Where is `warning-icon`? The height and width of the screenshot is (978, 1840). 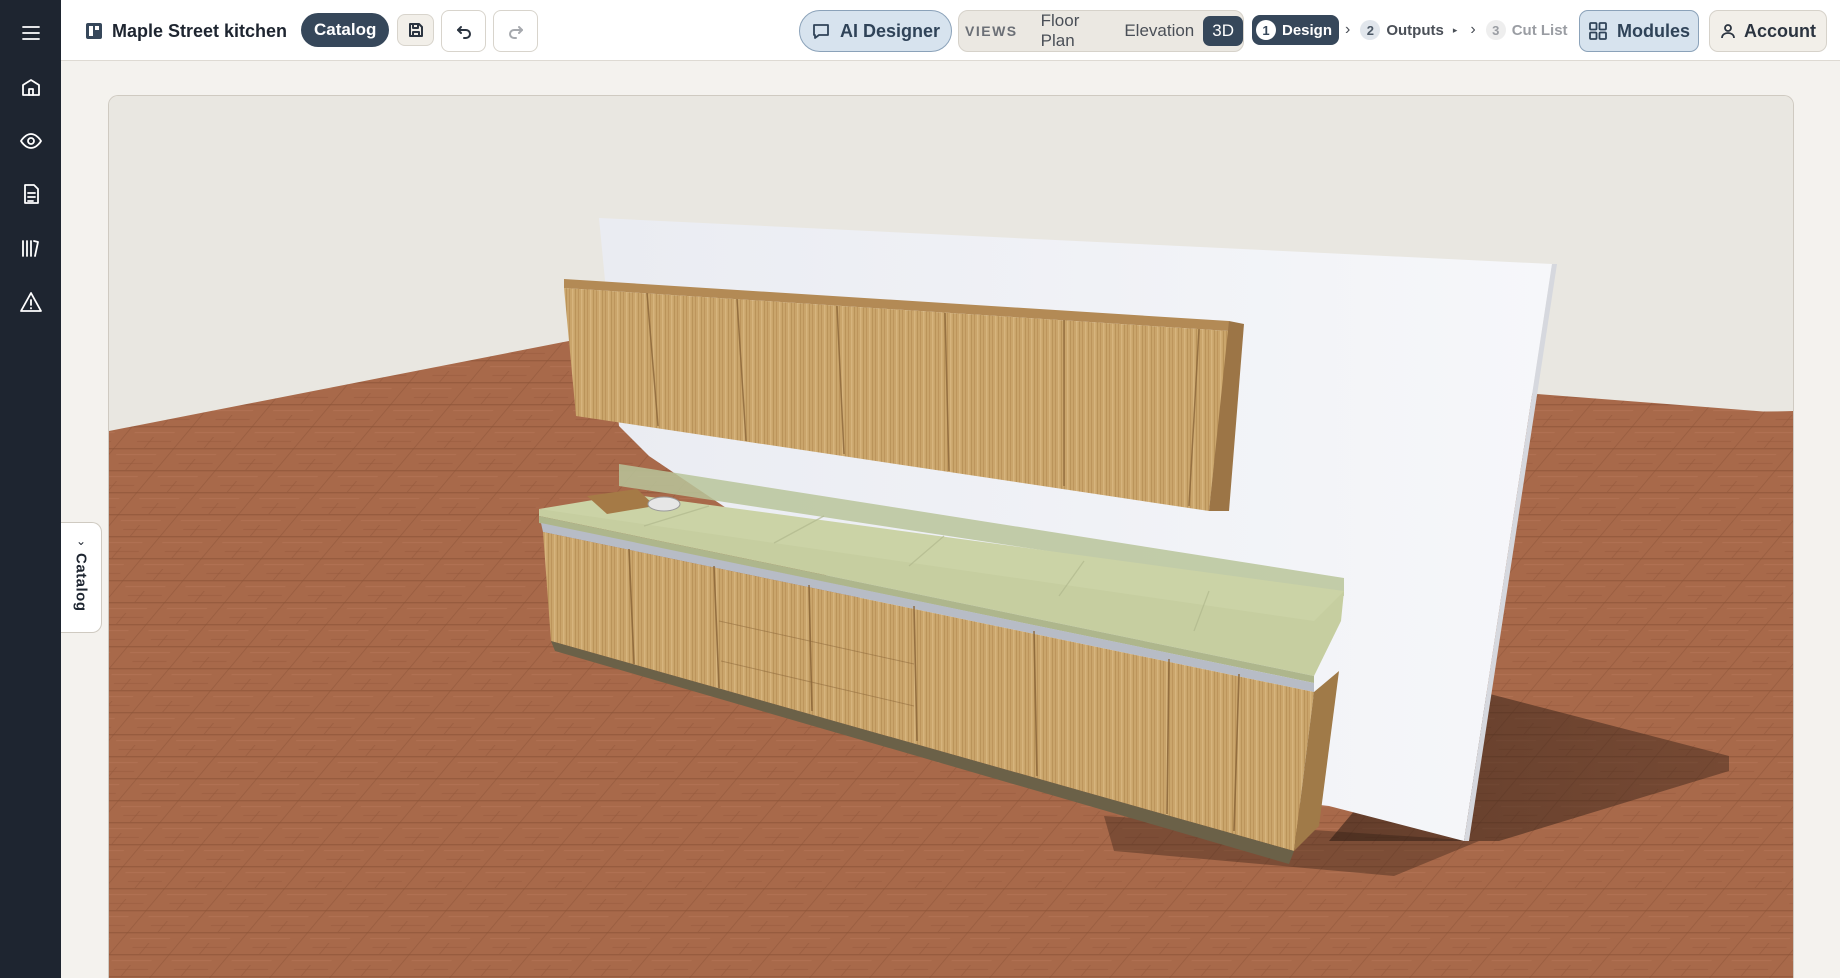
warning-icon is located at coordinates (31, 302).